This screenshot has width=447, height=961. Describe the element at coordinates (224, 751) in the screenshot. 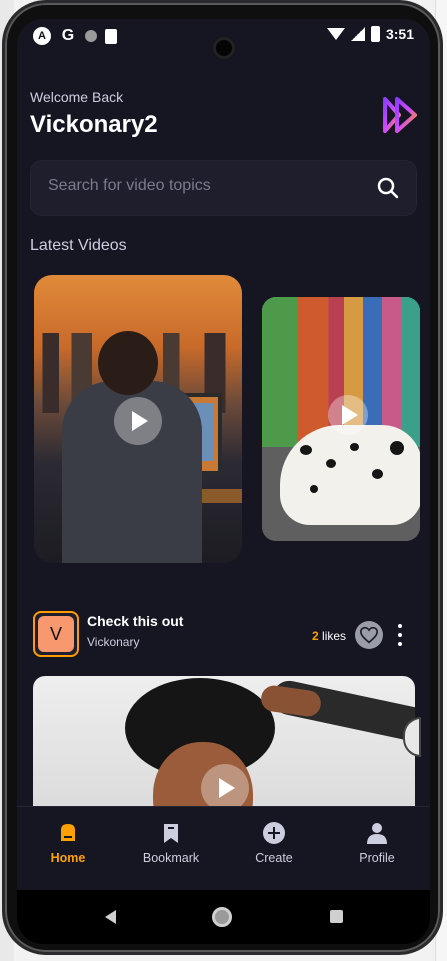

I see `post-video-thumbnail` at that location.